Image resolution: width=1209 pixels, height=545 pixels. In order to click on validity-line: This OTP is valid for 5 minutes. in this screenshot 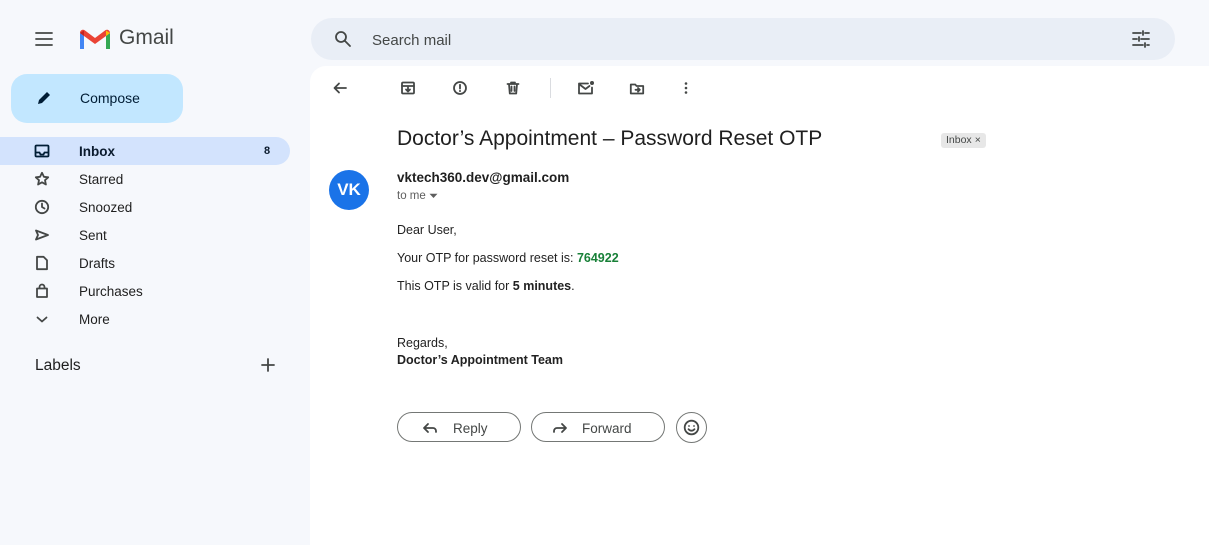, I will do `click(486, 286)`.